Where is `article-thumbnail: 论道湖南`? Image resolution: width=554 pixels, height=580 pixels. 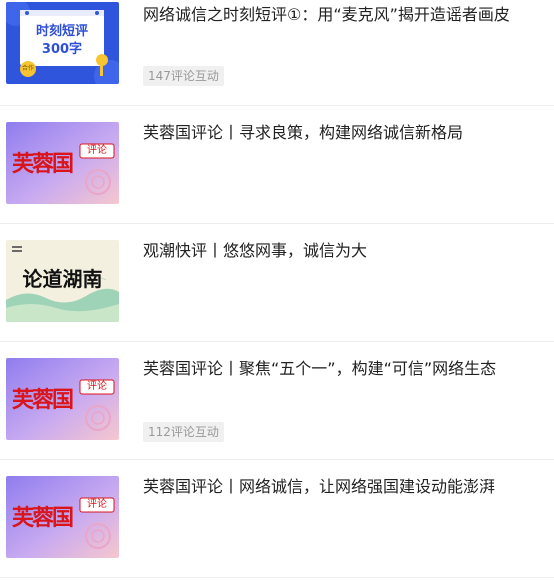
article-thumbnail: 论道湖南 is located at coordinates (62, 281).